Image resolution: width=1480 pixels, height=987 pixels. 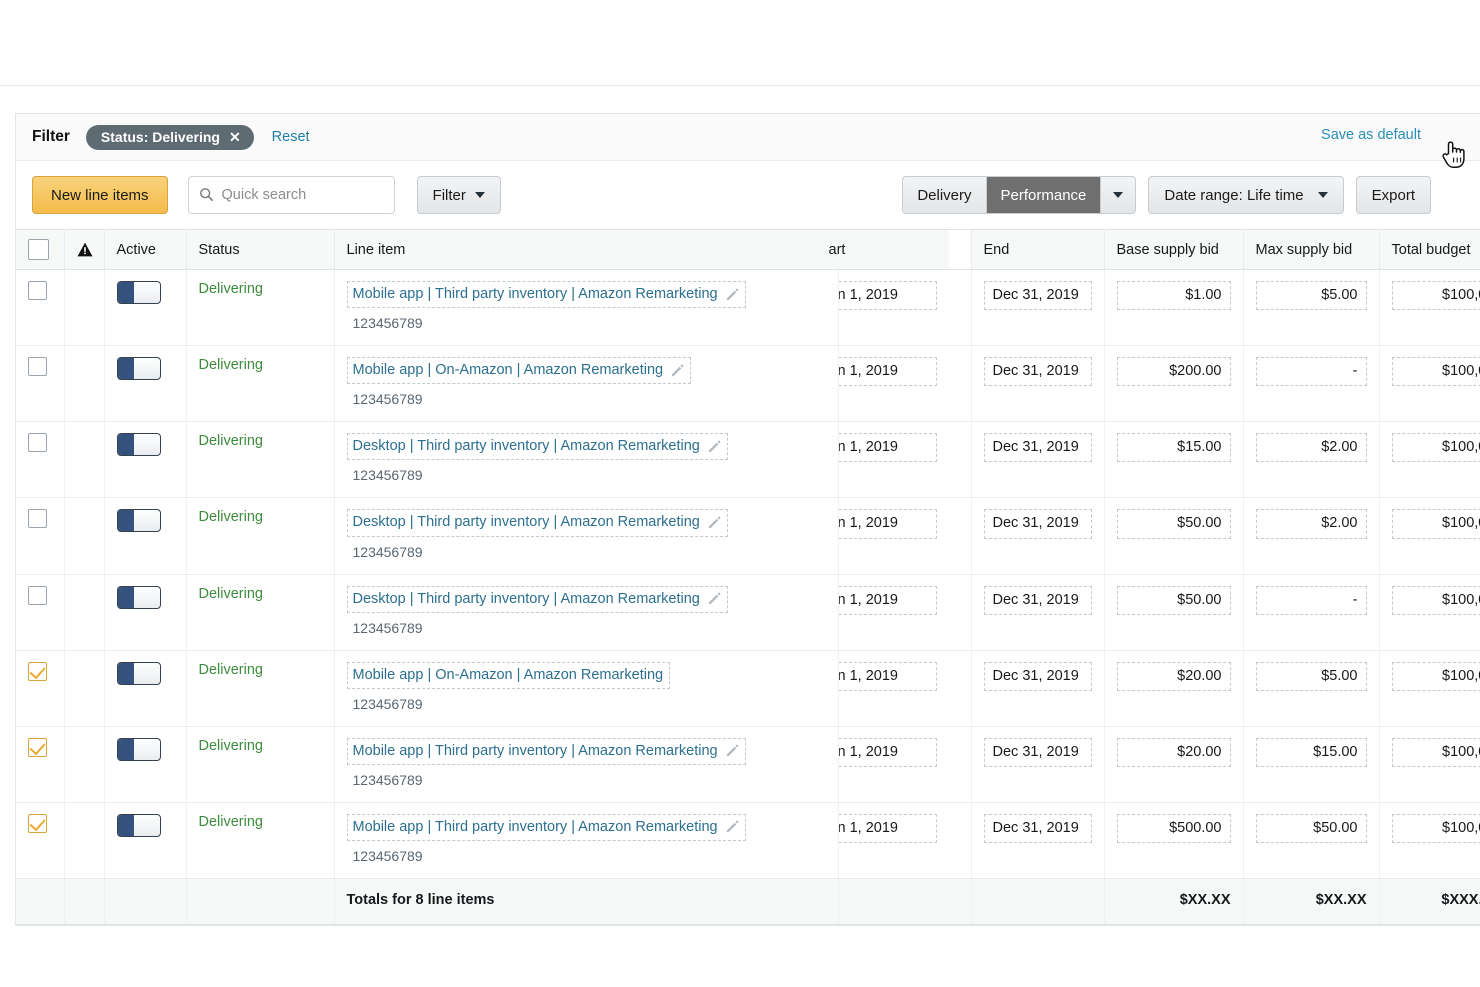 I want to click on max-supply-bid-editable: $50.00, so click(x=1311, y=828).